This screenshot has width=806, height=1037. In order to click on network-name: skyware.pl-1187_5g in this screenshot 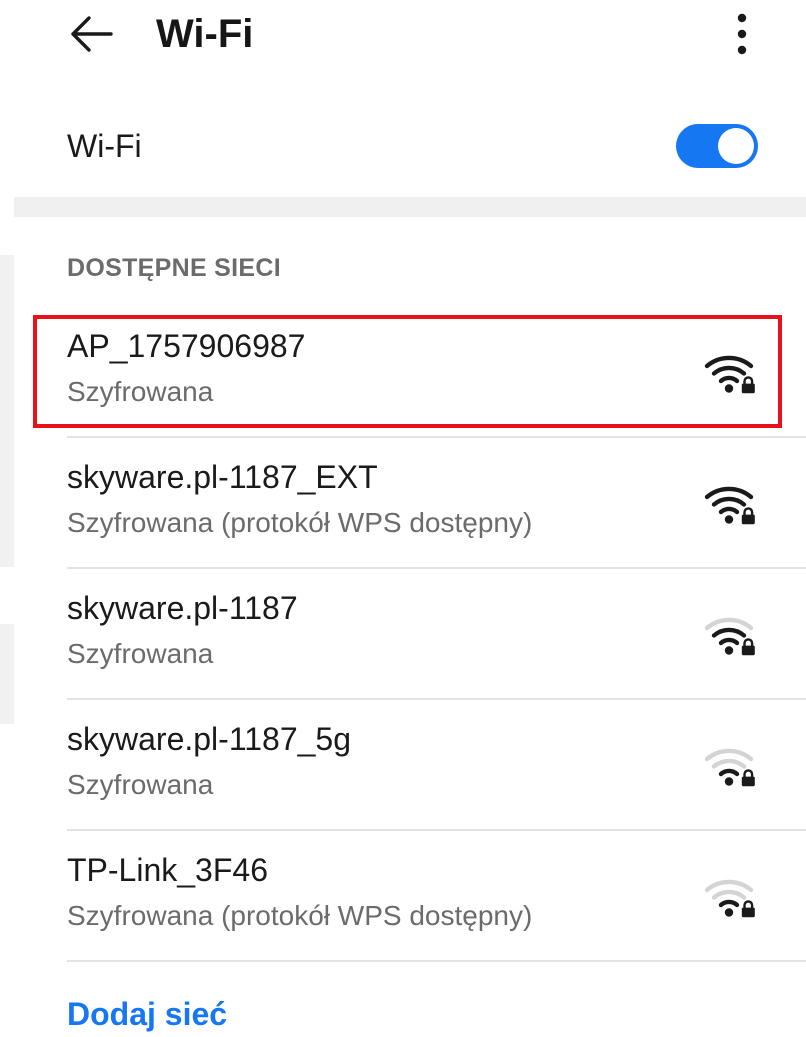, I will do `click(209, 739)`.